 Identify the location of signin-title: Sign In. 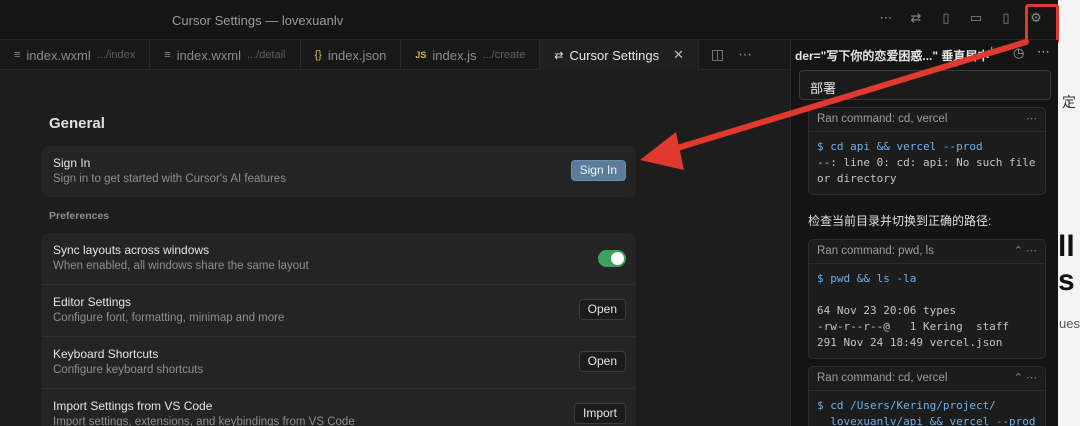
(72, 163).